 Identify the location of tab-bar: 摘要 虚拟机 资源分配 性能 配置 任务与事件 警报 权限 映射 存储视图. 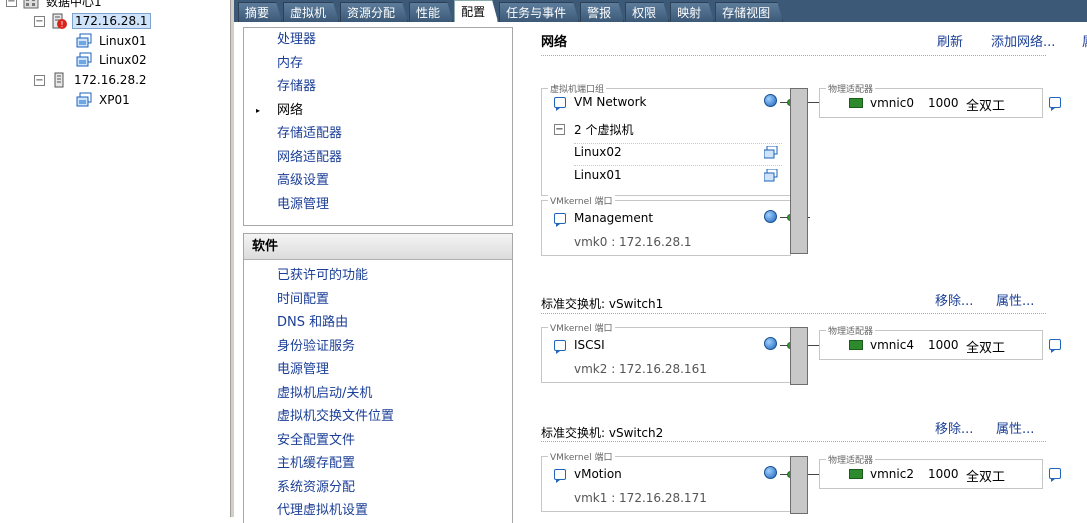
(660, 11).